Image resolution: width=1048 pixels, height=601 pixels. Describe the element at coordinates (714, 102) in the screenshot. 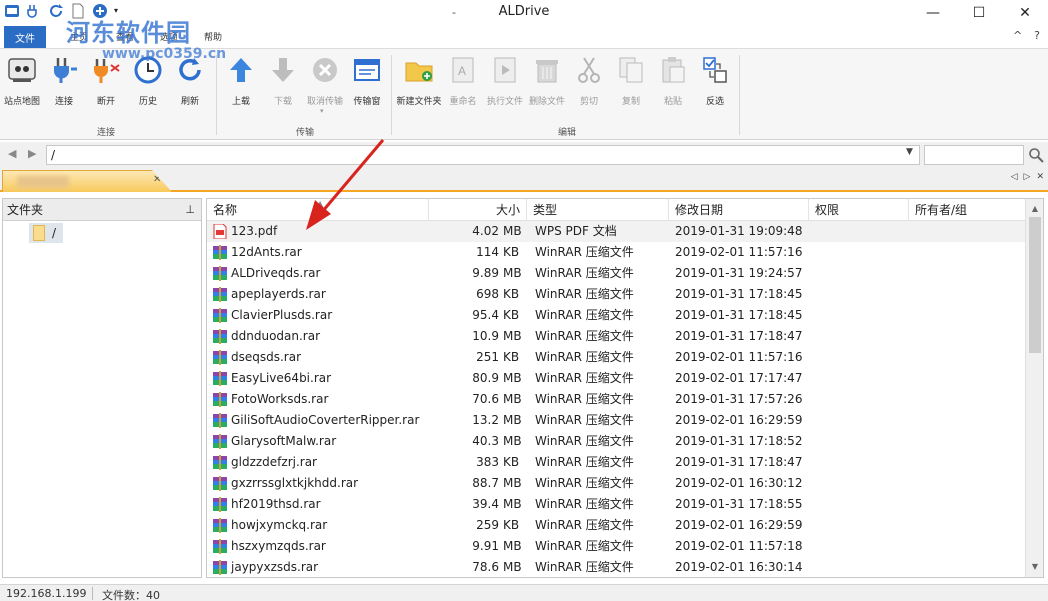

I see `ribbon-label: 反选` at that location.